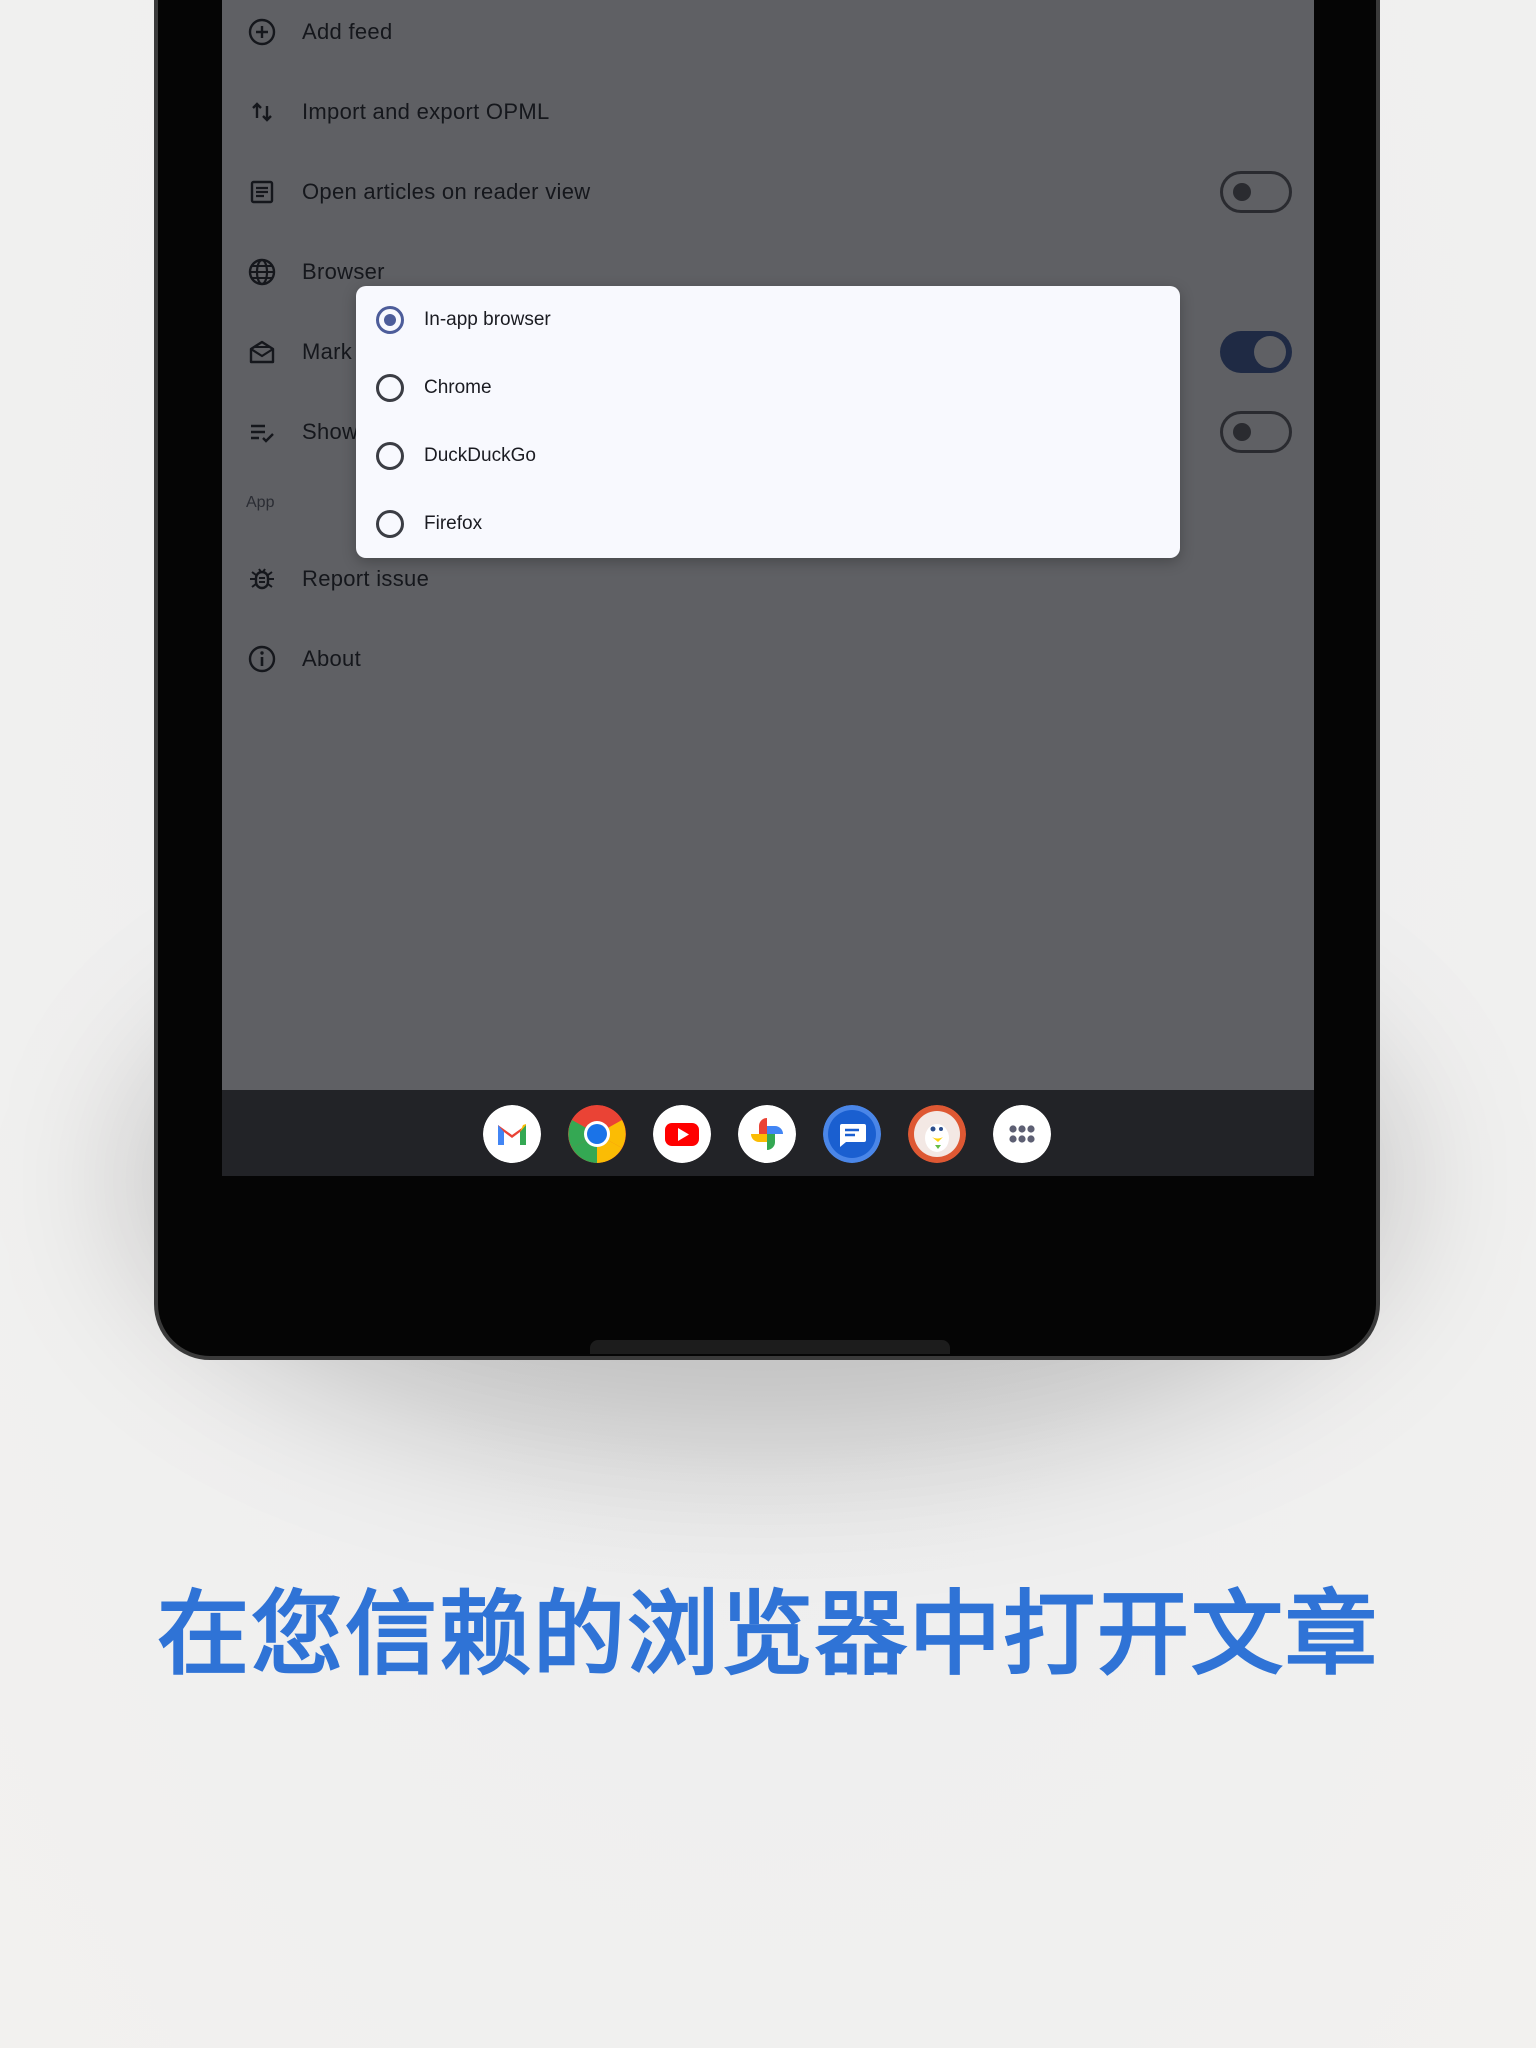  I want to click on settings-row-reader-view: Open articles on reader view, so click(768, 192).